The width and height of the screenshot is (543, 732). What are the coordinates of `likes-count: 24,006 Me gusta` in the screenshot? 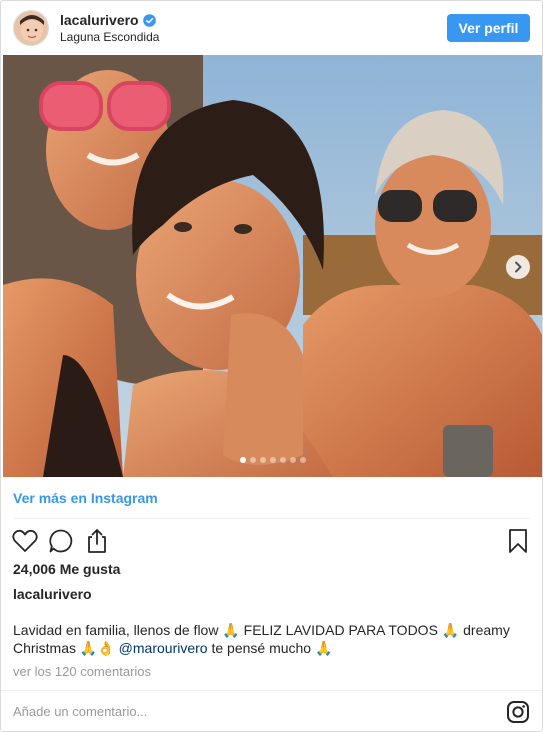 It's located at (66, 569).